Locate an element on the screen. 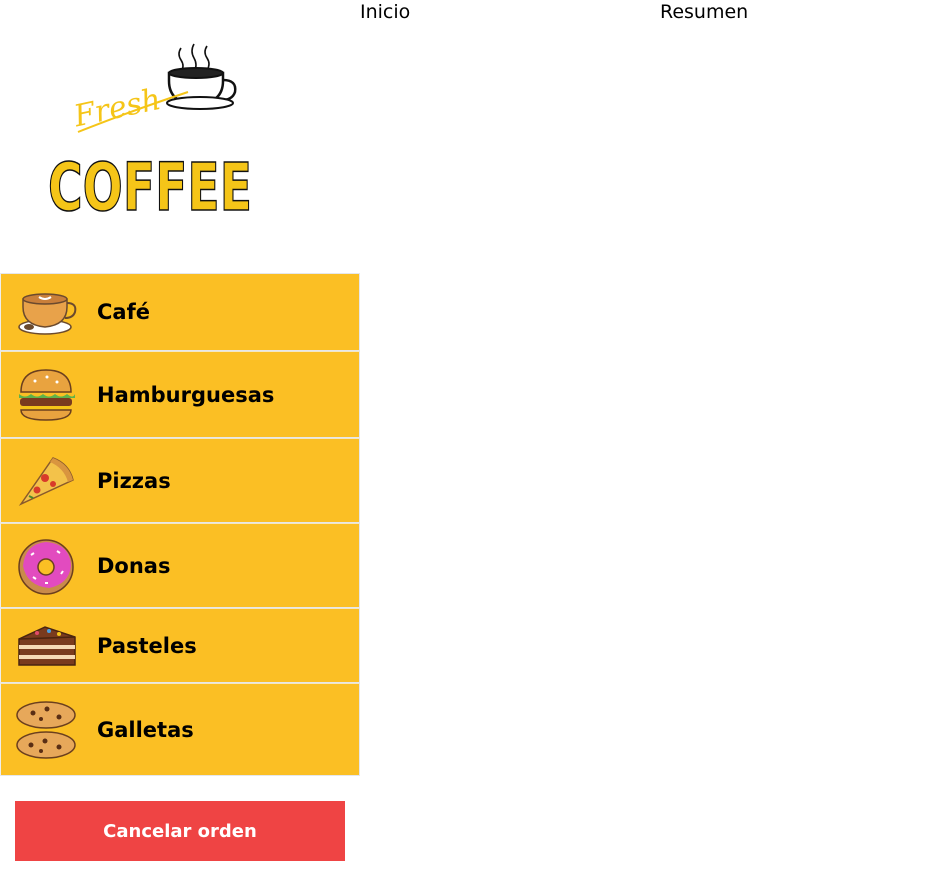 The width and height of the screenshot is (936, 891). category-donas: Donas is located at coordinates (180, 565).